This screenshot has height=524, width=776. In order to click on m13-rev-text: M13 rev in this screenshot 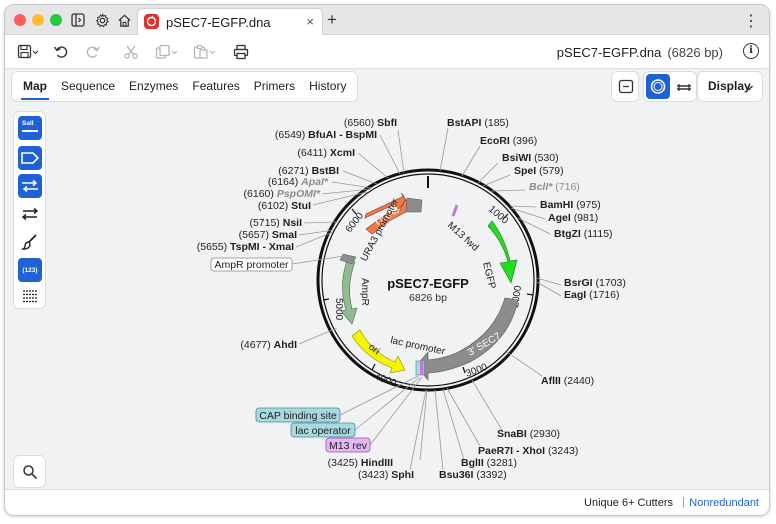, I will do `click(348, 446)`.